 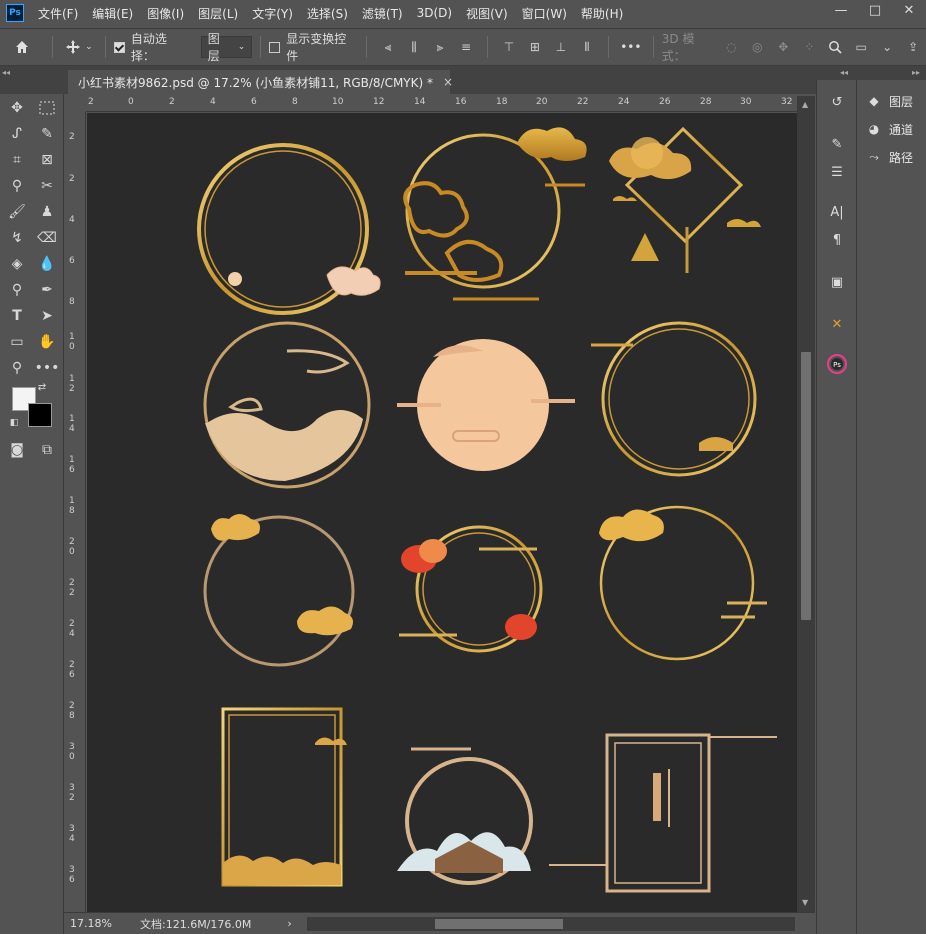 What do you see at coordinates (47, 450) in the screenshot?
I see `screen-mode-icon: ⧉` at bounding box center [47, 450].